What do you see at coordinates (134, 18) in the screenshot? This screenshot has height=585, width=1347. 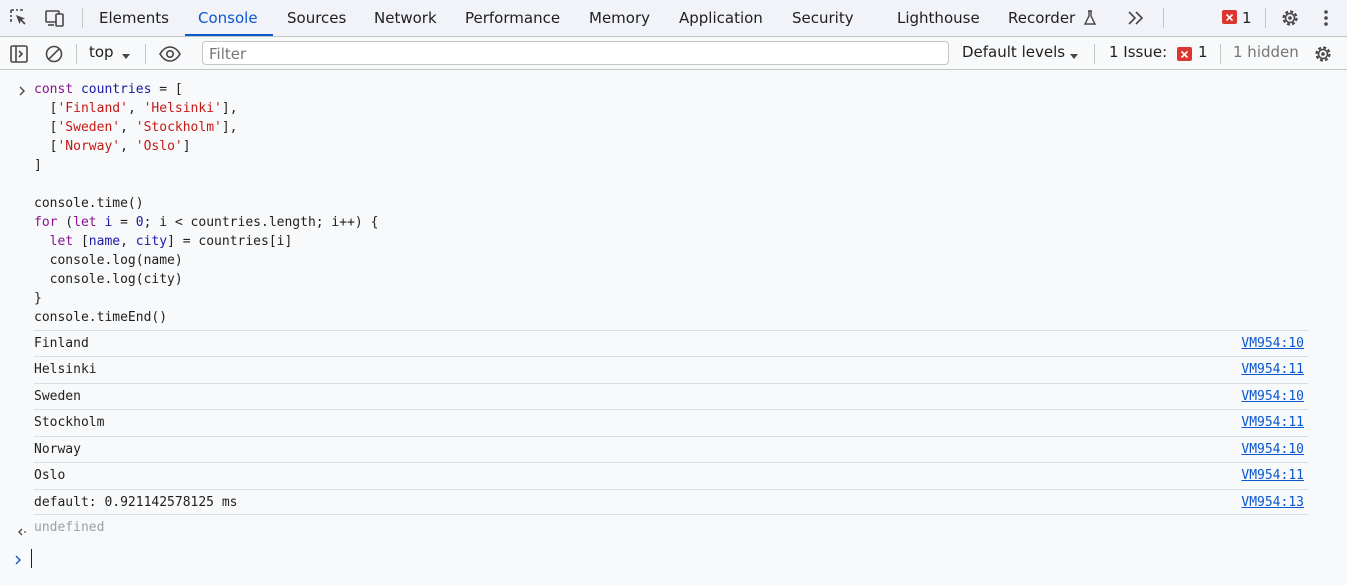 I see `tab-elements: Elements` at bounding box center [134, 18].